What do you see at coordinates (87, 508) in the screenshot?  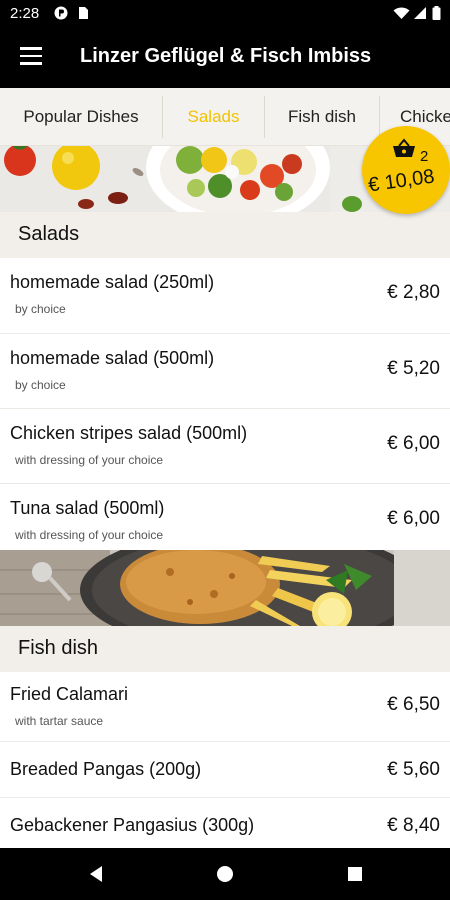 I see `item-name: Tuna salad (500ml)` at bounding box center [87, 508].